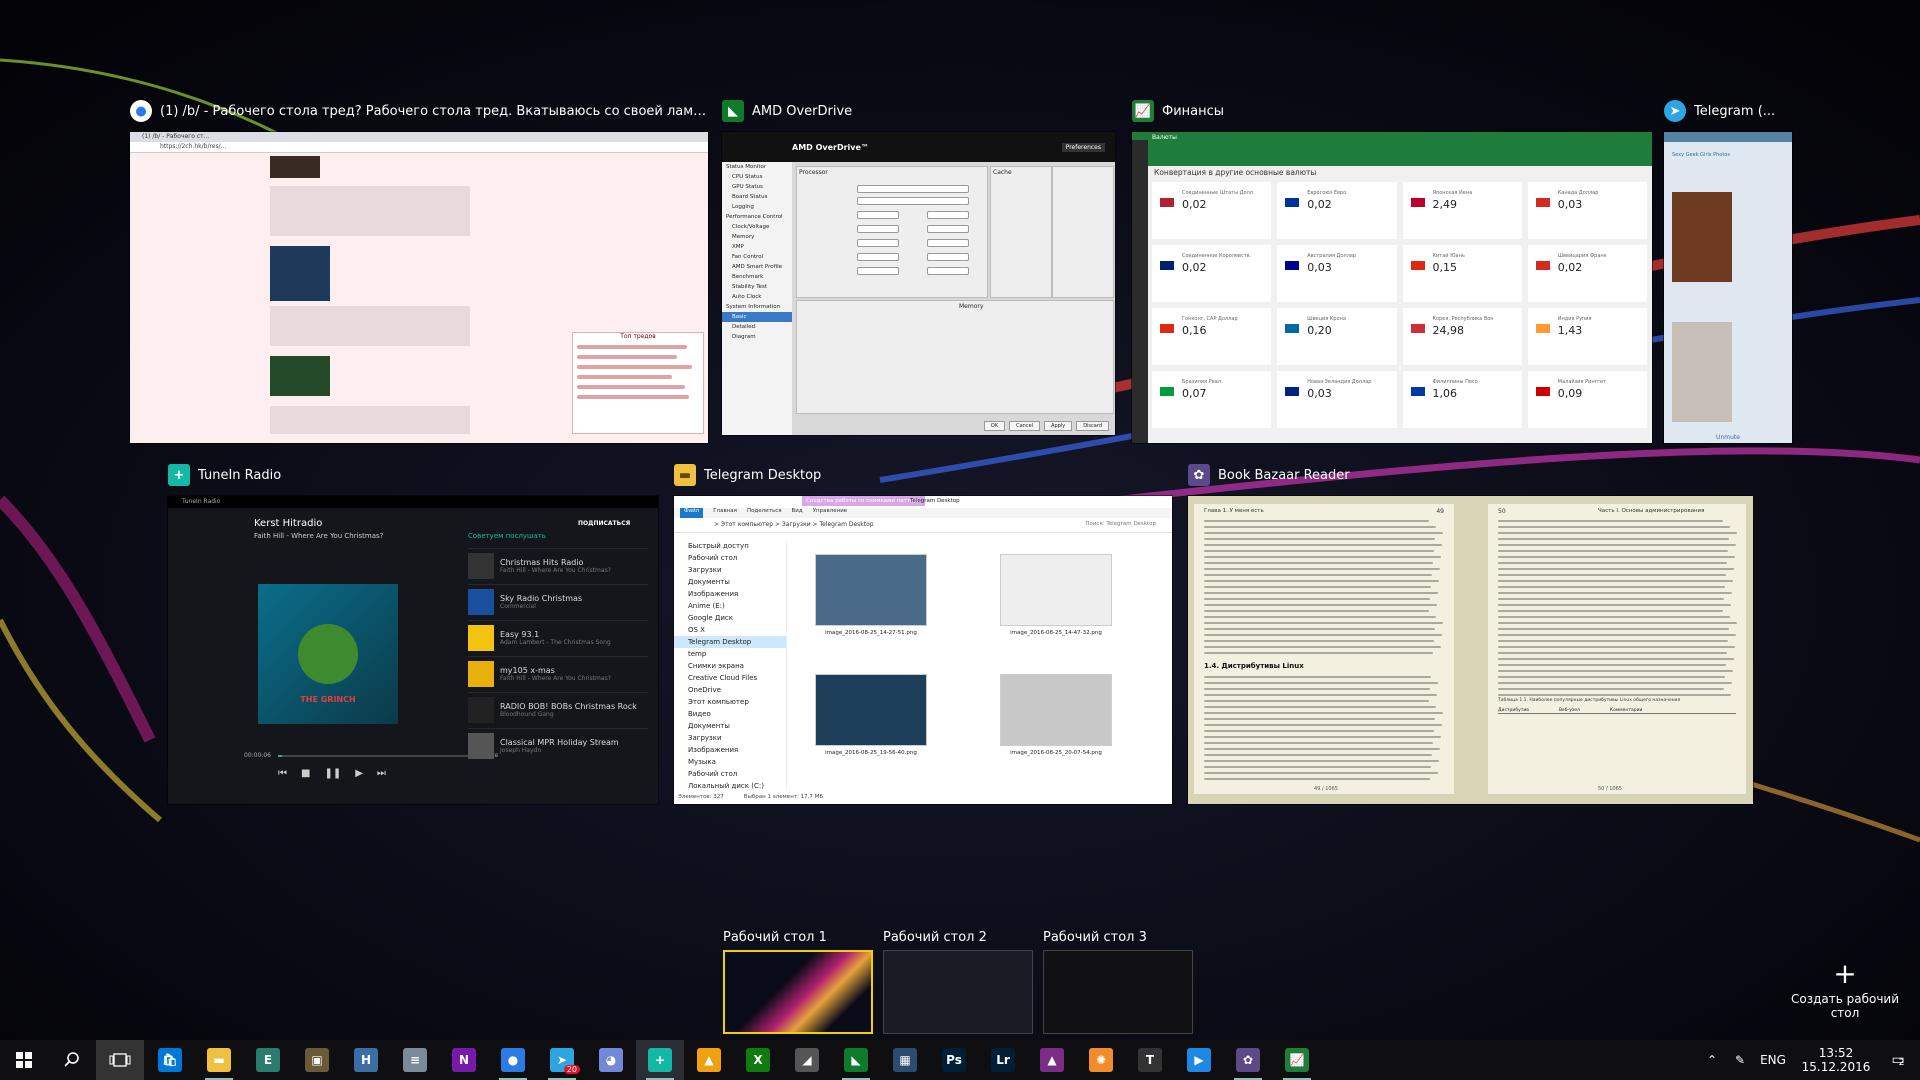 The height and width of the screenshot is (1080, 1920). What do you see at coordinates (730, 606) in the screenshot?
I see `explorer-nav-item: Anime (E:)` at bounding box center [730, 606].